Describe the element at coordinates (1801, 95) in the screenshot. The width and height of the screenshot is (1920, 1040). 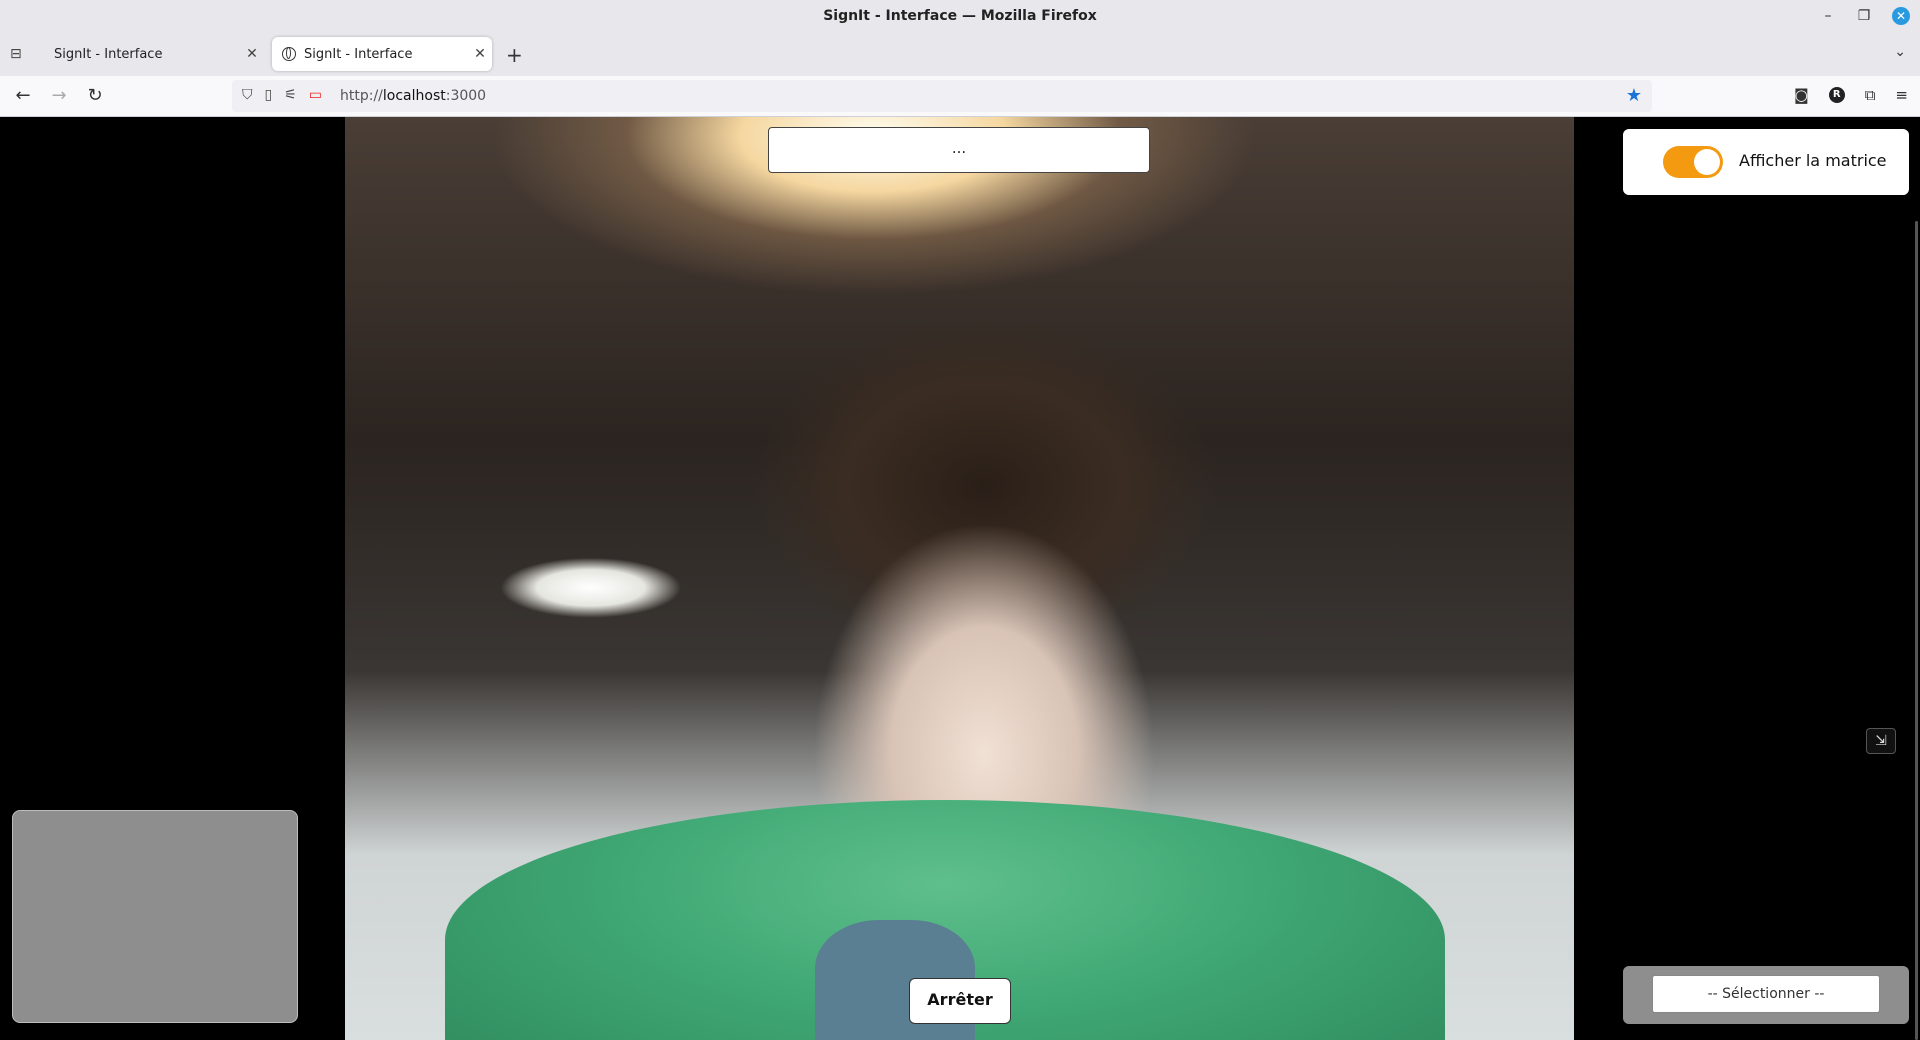
I see `pocket-icon: ◙` at that location.